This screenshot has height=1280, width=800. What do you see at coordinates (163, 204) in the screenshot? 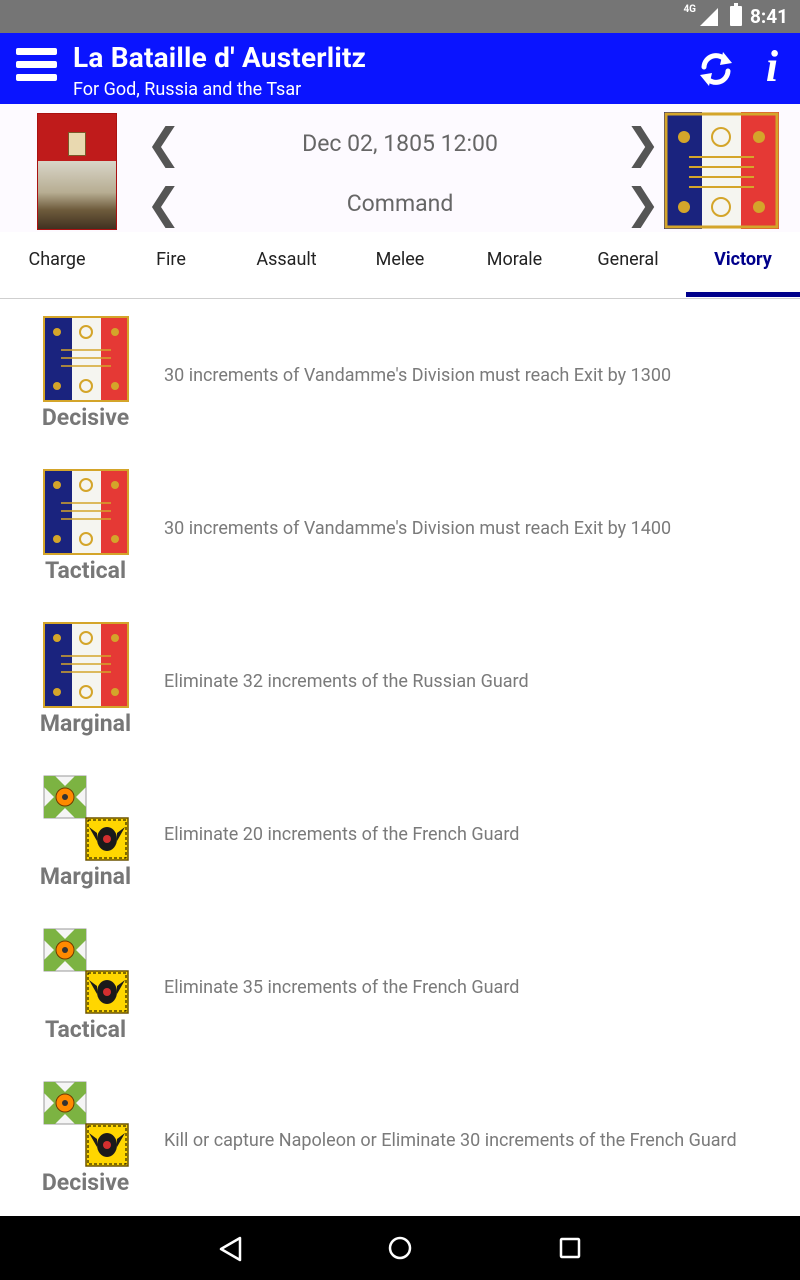
I see `previous-phase-button: ❮` at bounding box center [163, 204].